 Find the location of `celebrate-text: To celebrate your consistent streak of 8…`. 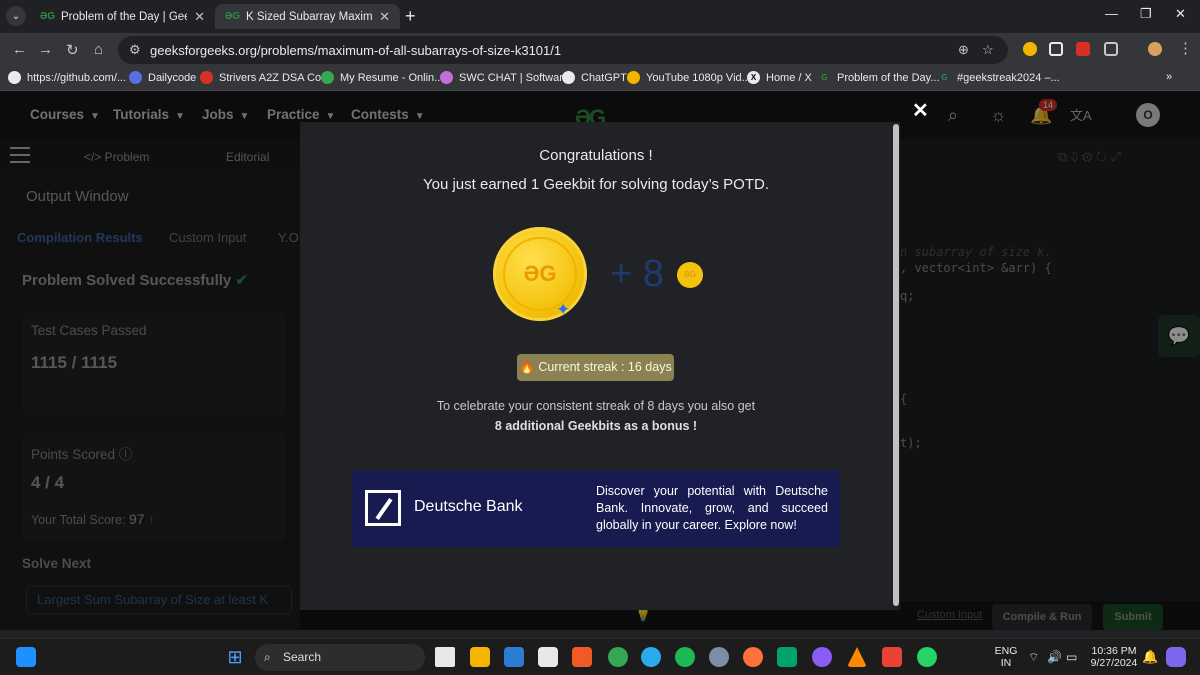

celebrate-text: To celebrate your consistent streak of 8… is located at coordinates (596, 406).